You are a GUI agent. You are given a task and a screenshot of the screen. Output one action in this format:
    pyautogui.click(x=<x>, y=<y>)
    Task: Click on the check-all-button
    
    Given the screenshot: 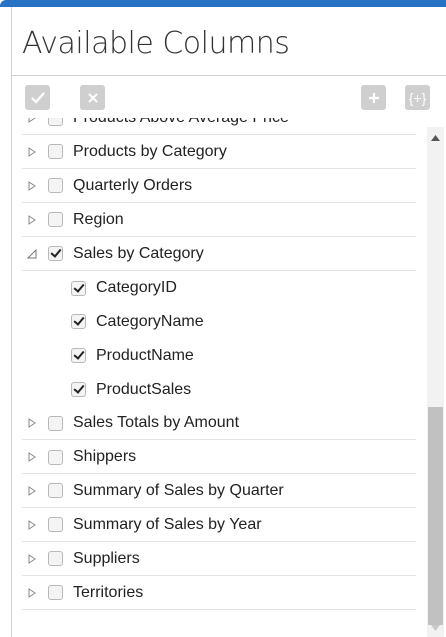 What is the action you would take?
    pyautogui.click(x=37, y=97)
    